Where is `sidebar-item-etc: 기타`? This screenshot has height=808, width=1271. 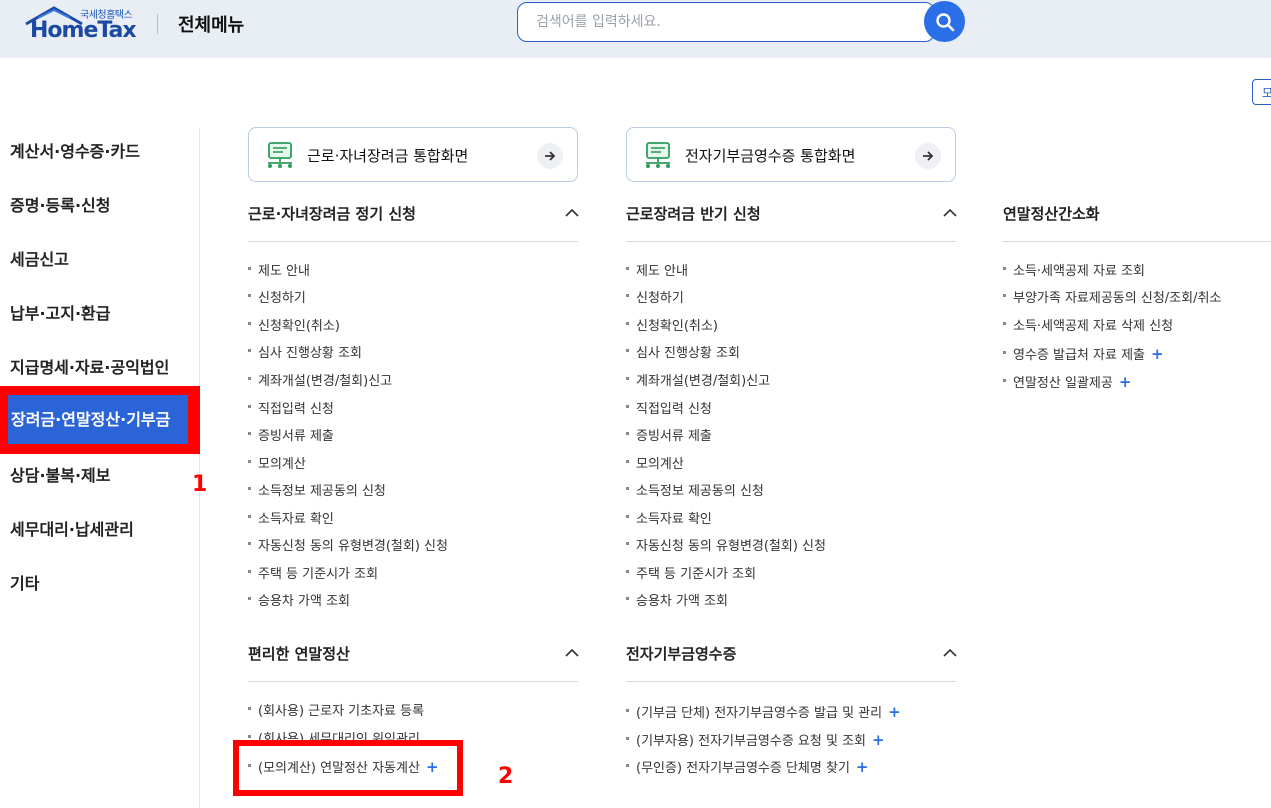
sidebar-item-etc: 기타 is located at coordinates (24, 584).